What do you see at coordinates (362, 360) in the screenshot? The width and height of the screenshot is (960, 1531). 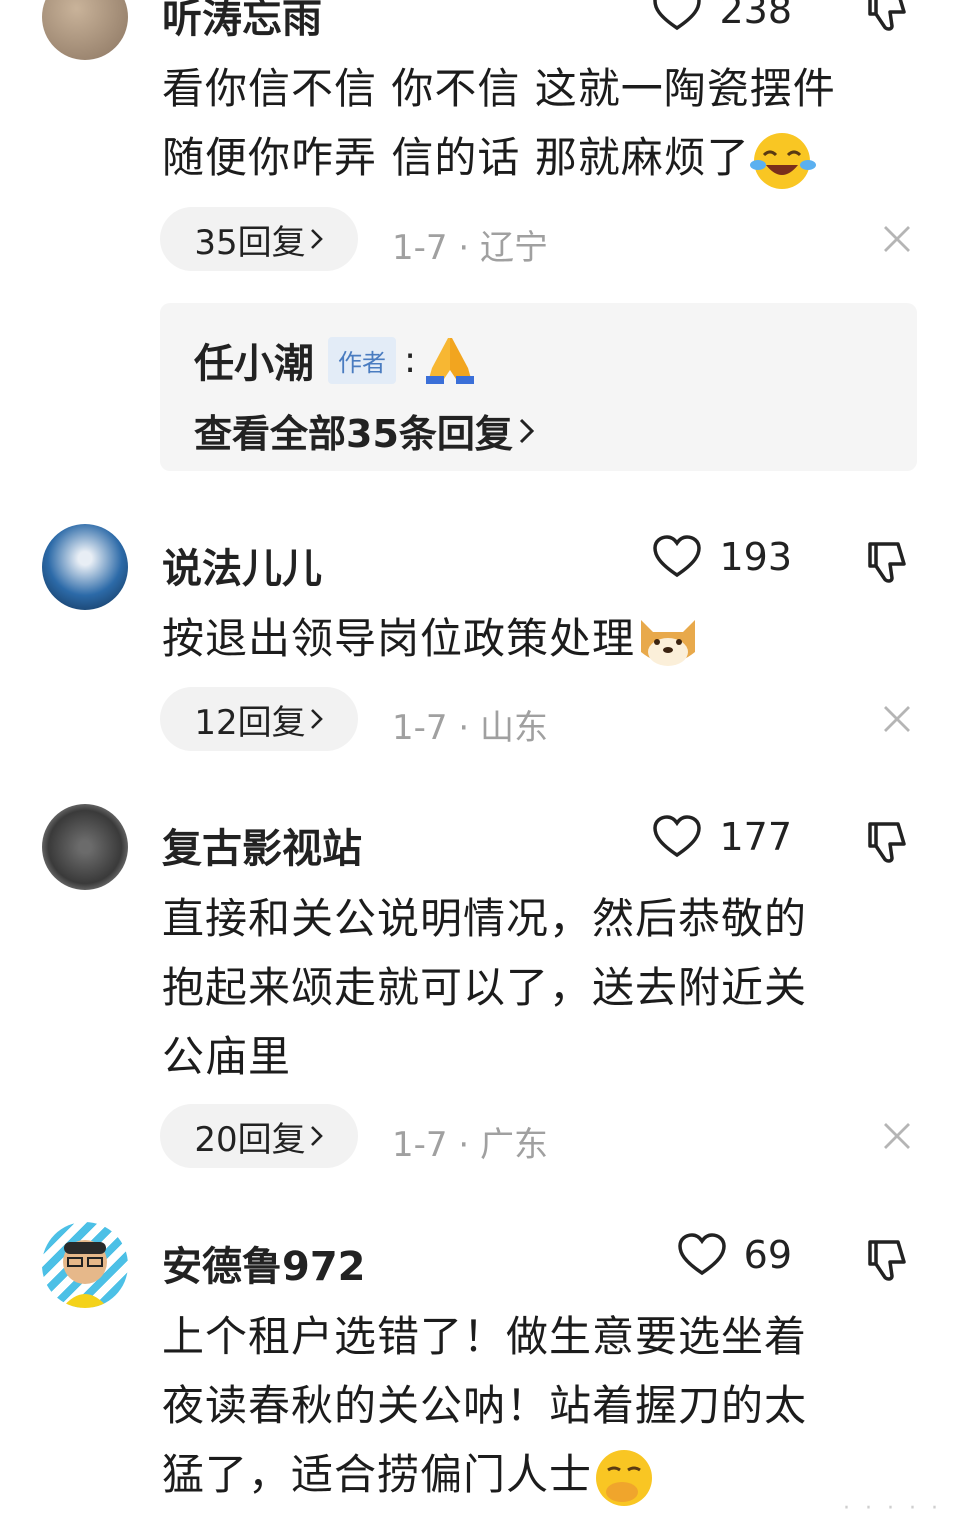 I see `author-badge: 作者` at bounding box center [362, 360].